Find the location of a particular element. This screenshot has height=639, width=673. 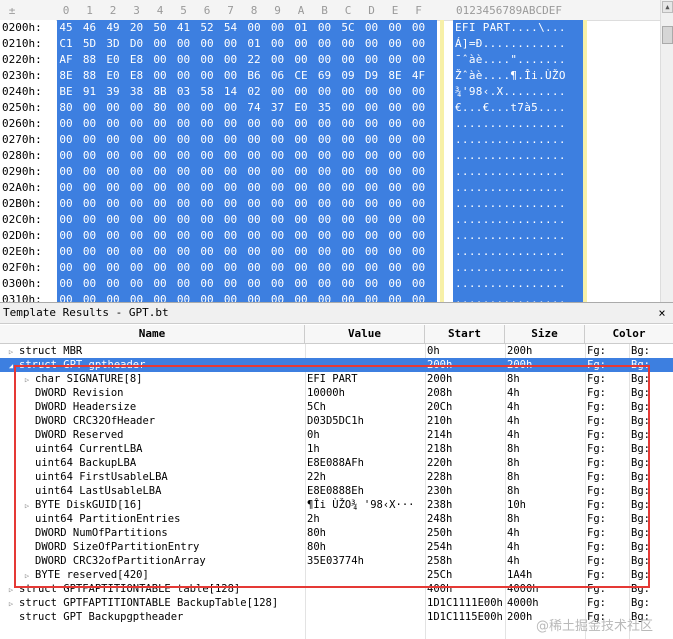

hex-byte: 35 is located at coordinates (325, 108).